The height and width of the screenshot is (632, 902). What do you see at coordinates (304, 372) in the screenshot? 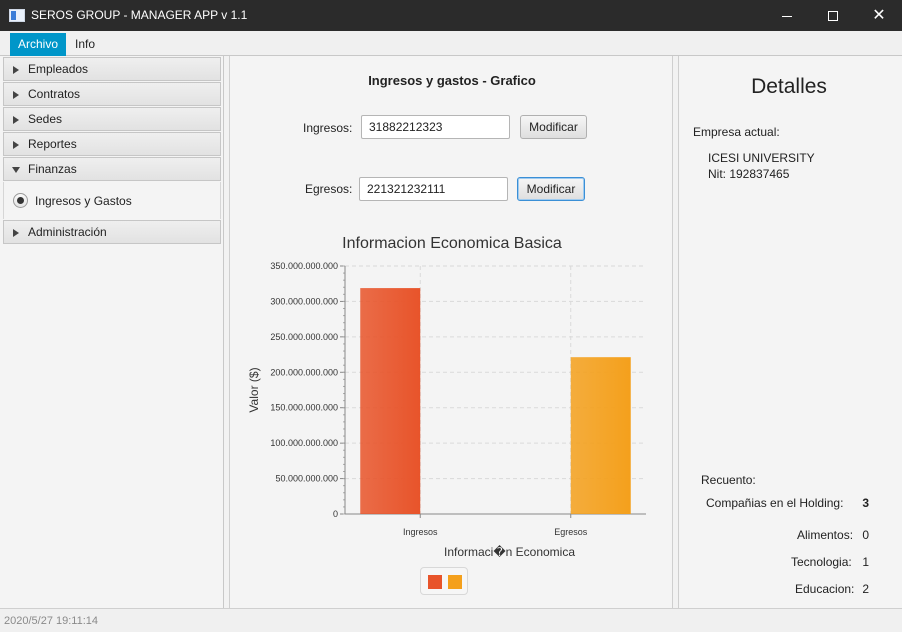
I see `y-tick-label: 200.000.000.000` at bounding box center [304, 372].